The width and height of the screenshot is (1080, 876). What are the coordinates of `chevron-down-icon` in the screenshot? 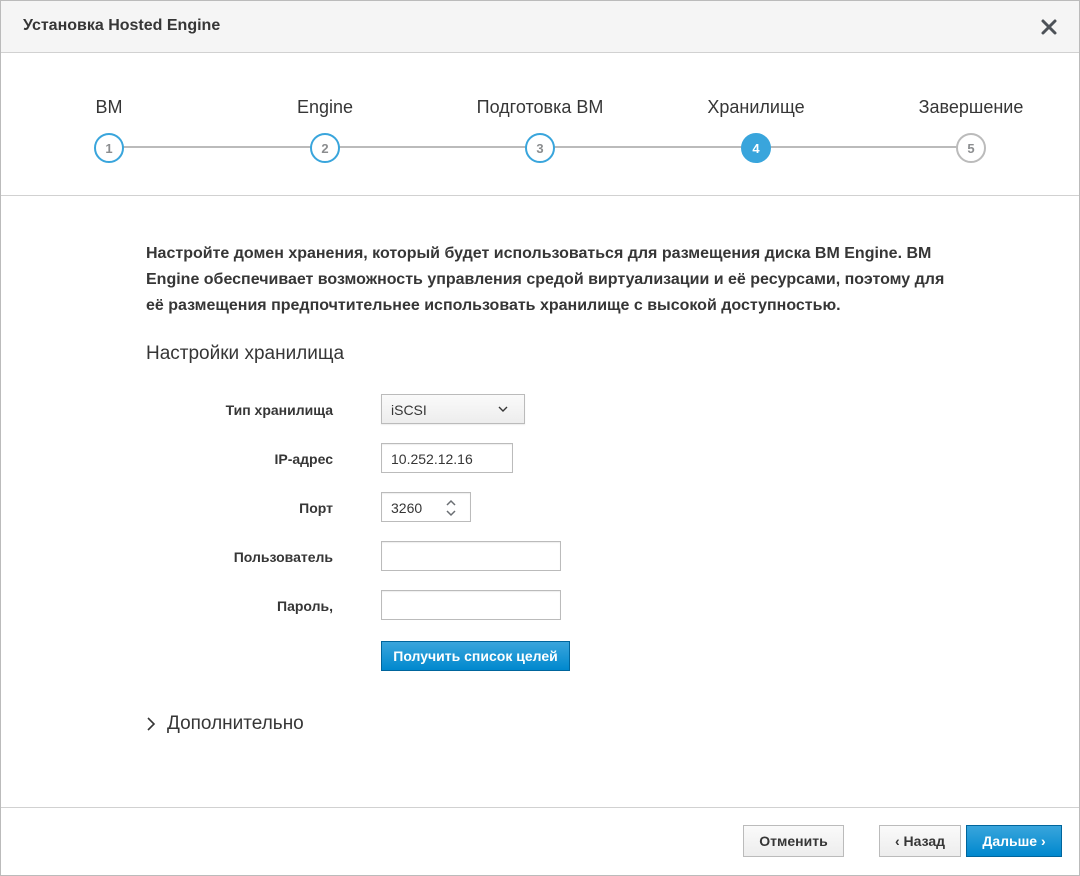 It's located at (503, 409).